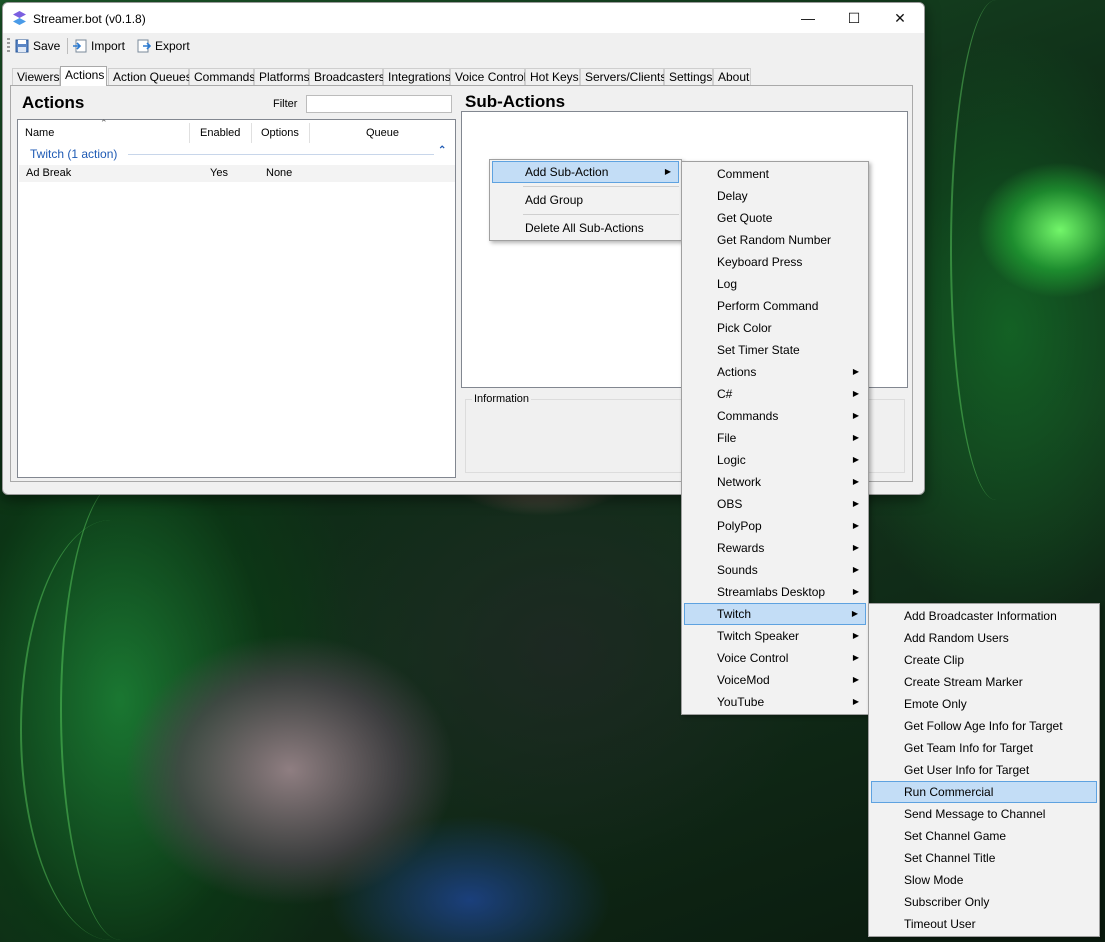  What do you see at coordinates (731, 460) in the screenshot?
I see `menu-item-label: Logic` at bounding box center [731, 460].